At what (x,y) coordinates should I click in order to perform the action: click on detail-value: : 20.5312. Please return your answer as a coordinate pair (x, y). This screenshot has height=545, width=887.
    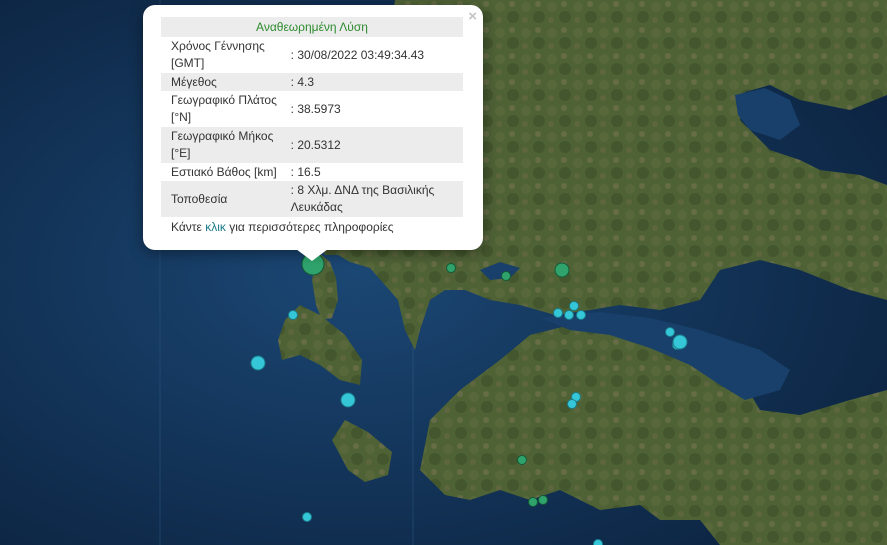
    Looking at the image, I should click on (376, 145).